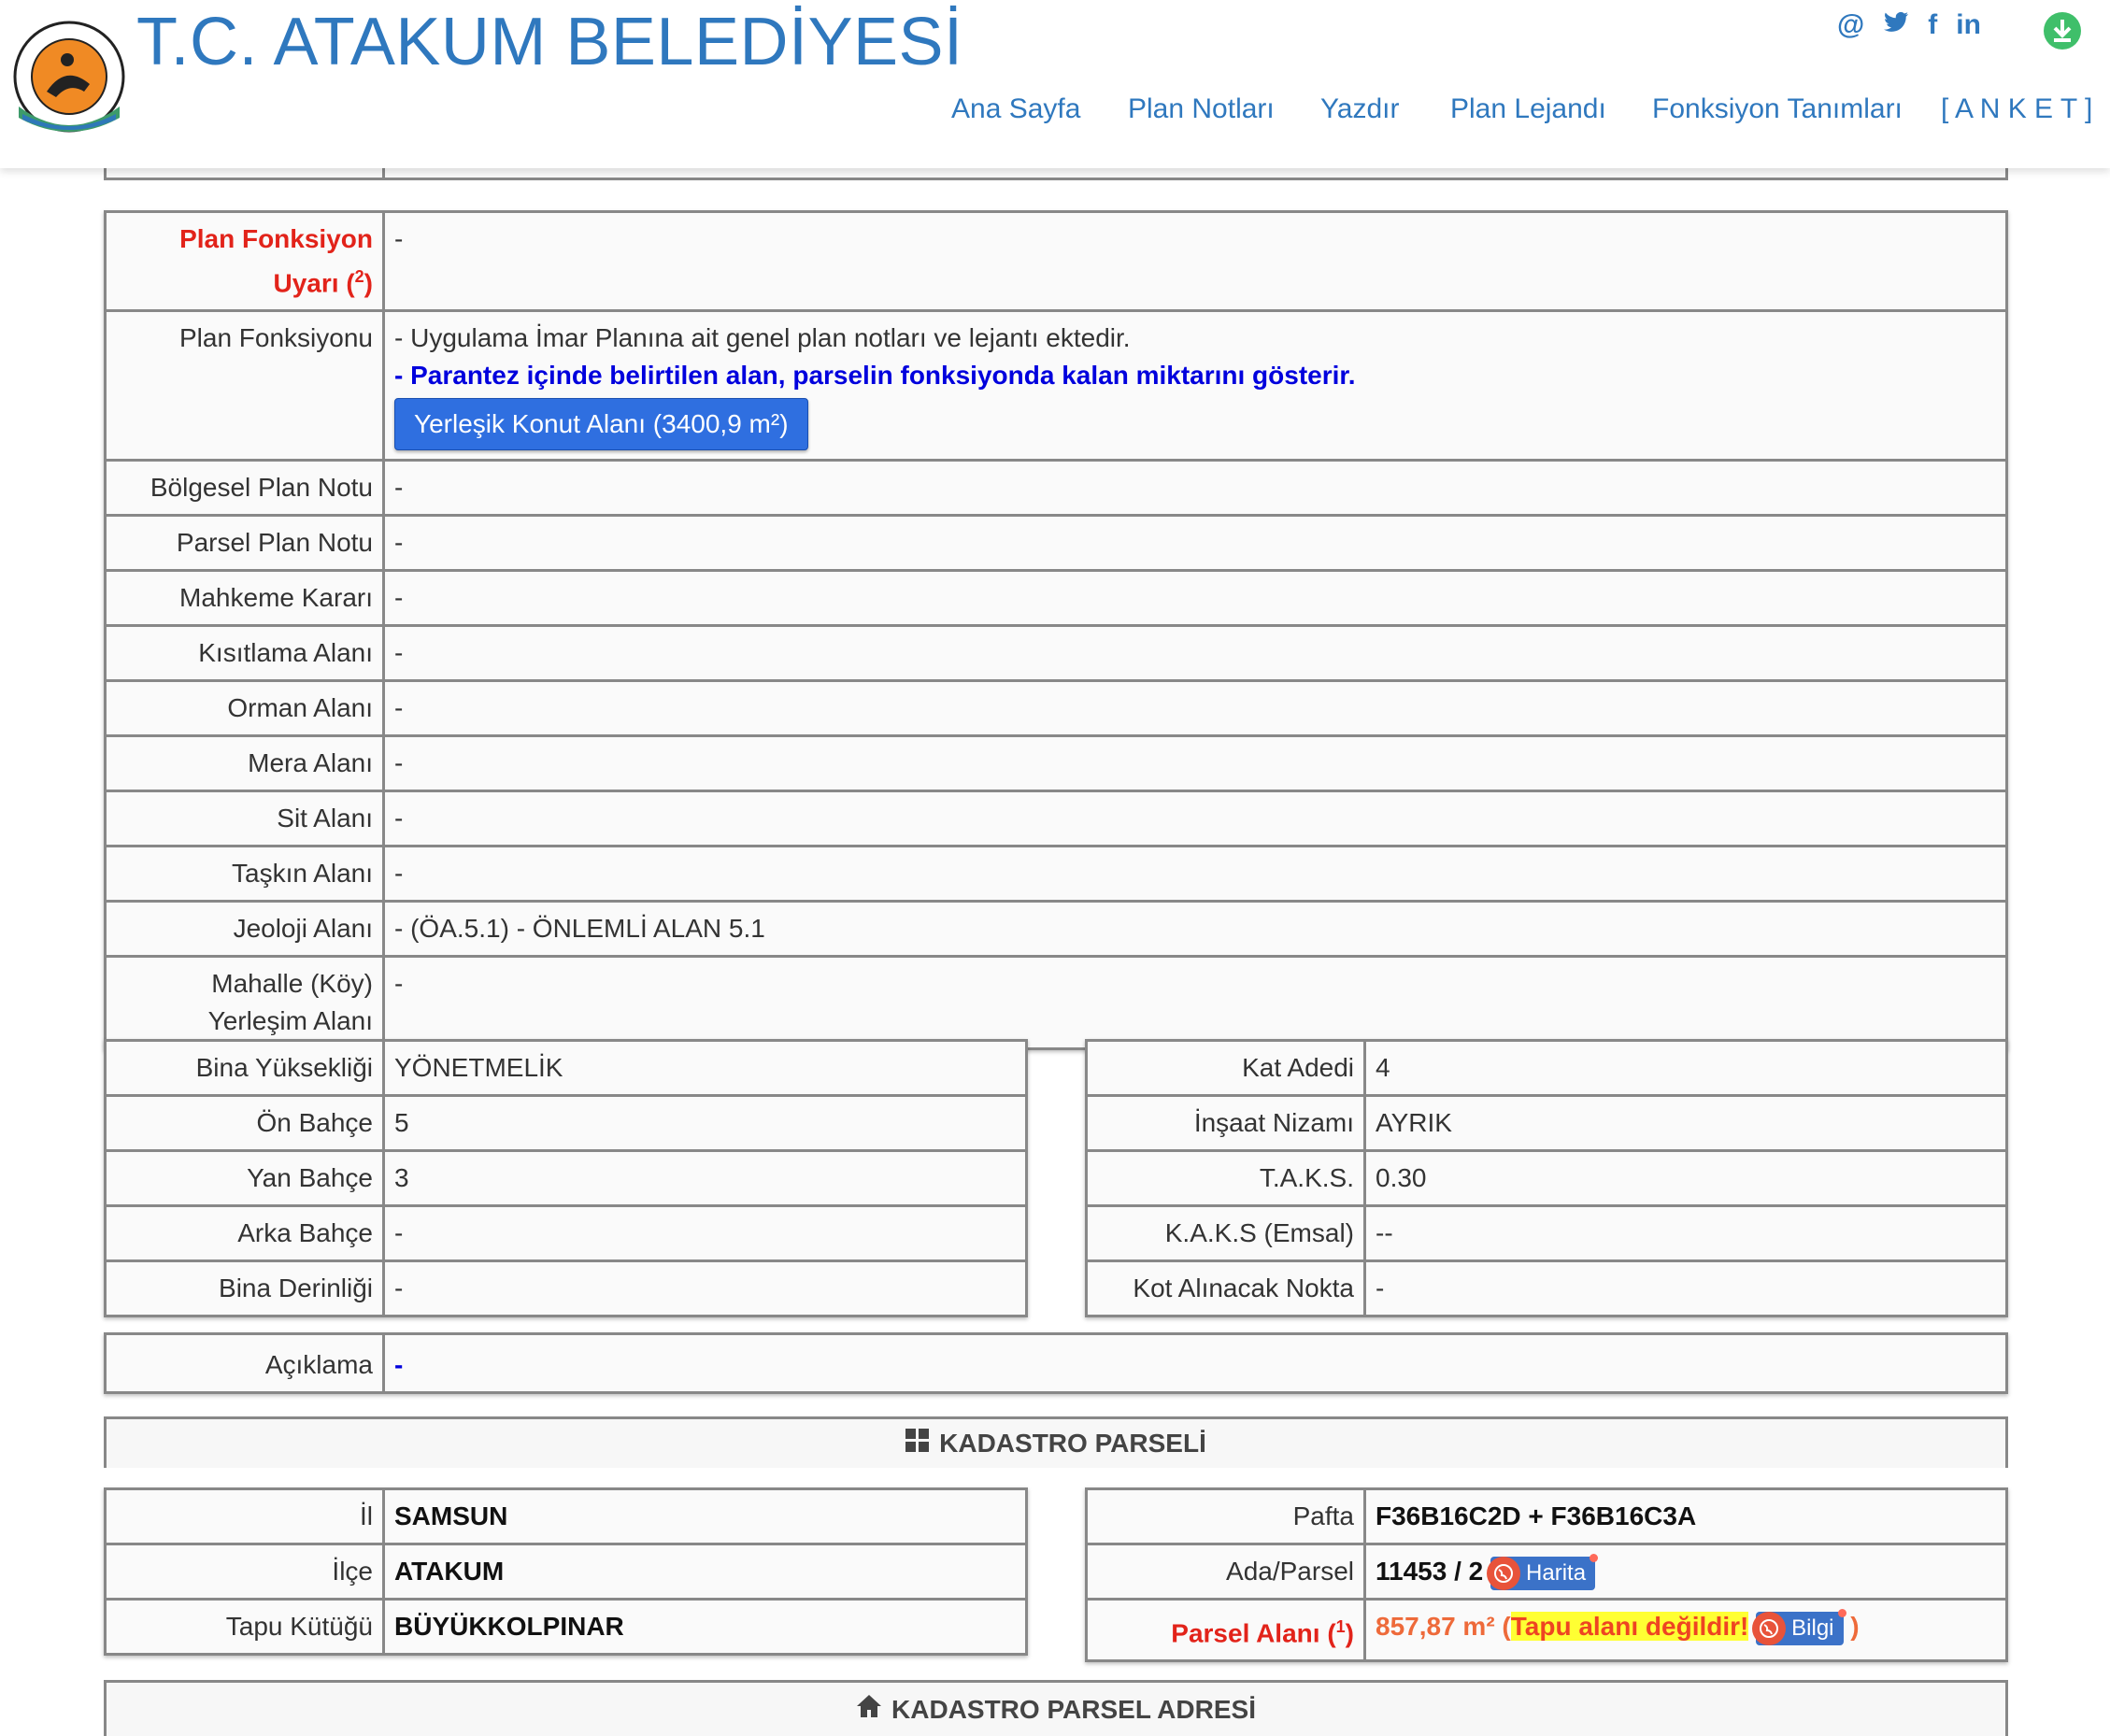  I want to click on table-row: Plan Fonksiyon Uyarı (2) -, so click(1056, 261).